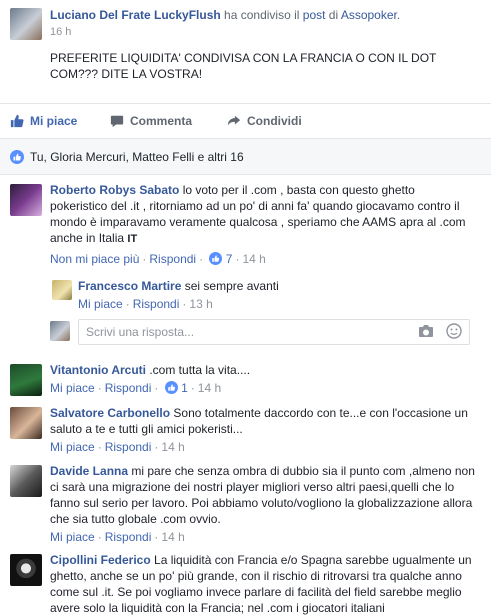 The image size is (491, 615). I want to click on emoji-icon, so click(454, 331).